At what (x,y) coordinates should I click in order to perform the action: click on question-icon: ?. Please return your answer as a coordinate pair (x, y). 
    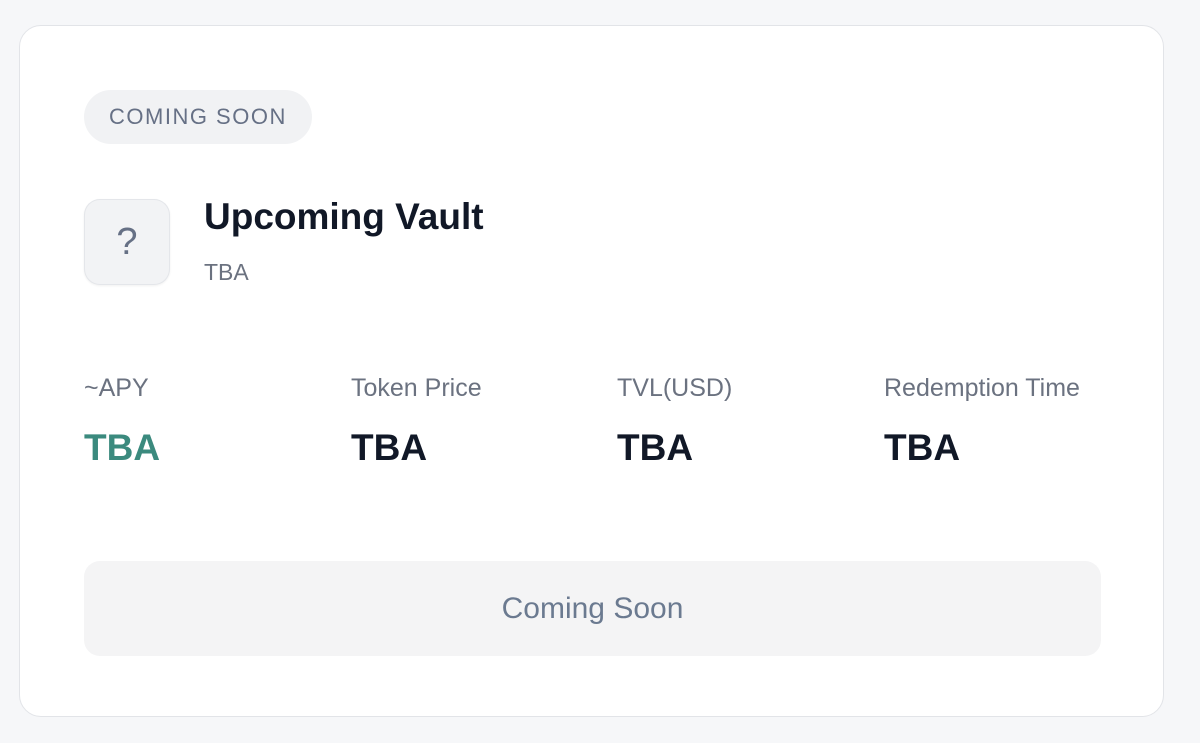
    Looking at the image, I should click on (127, 242).